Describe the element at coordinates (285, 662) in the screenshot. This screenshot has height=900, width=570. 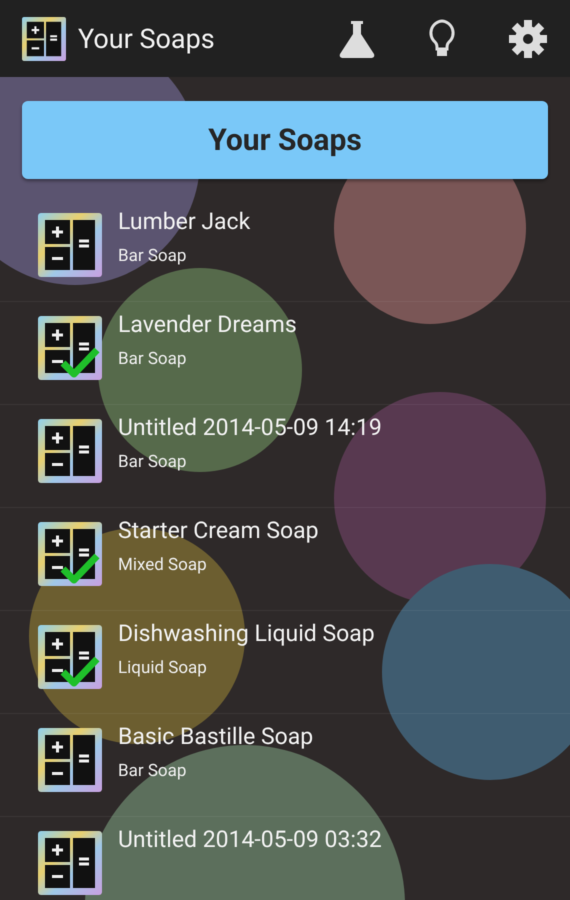
I see `soap-list-item: Dishwashing Liquid Soap Liquid Soap` at that location.